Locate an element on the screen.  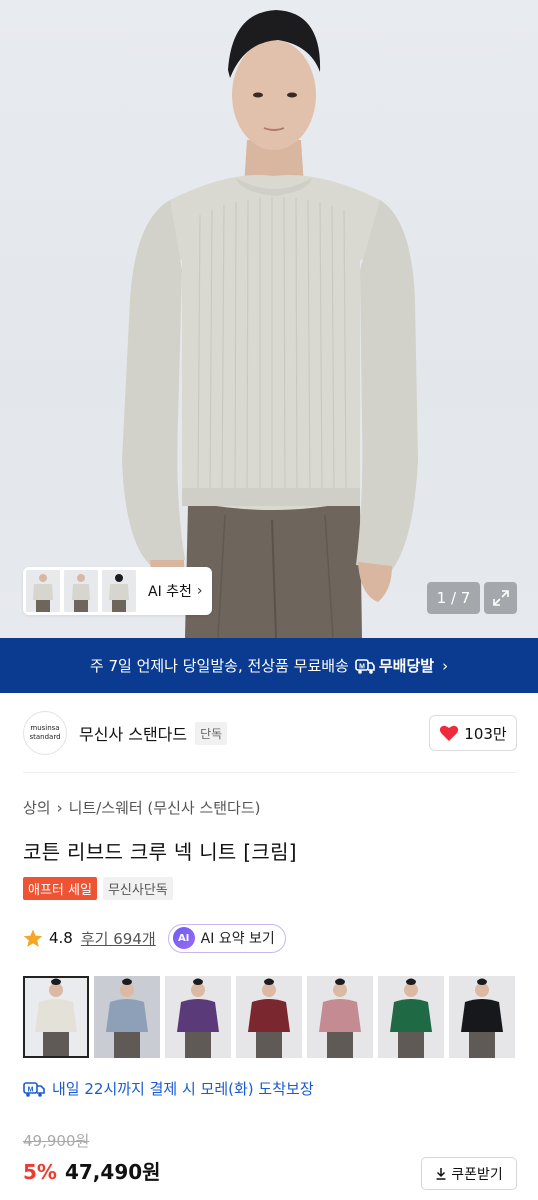
brand-row: musinsa standard 무신사 스탠다드 단독 103만 is located at coordinates (270, 733).